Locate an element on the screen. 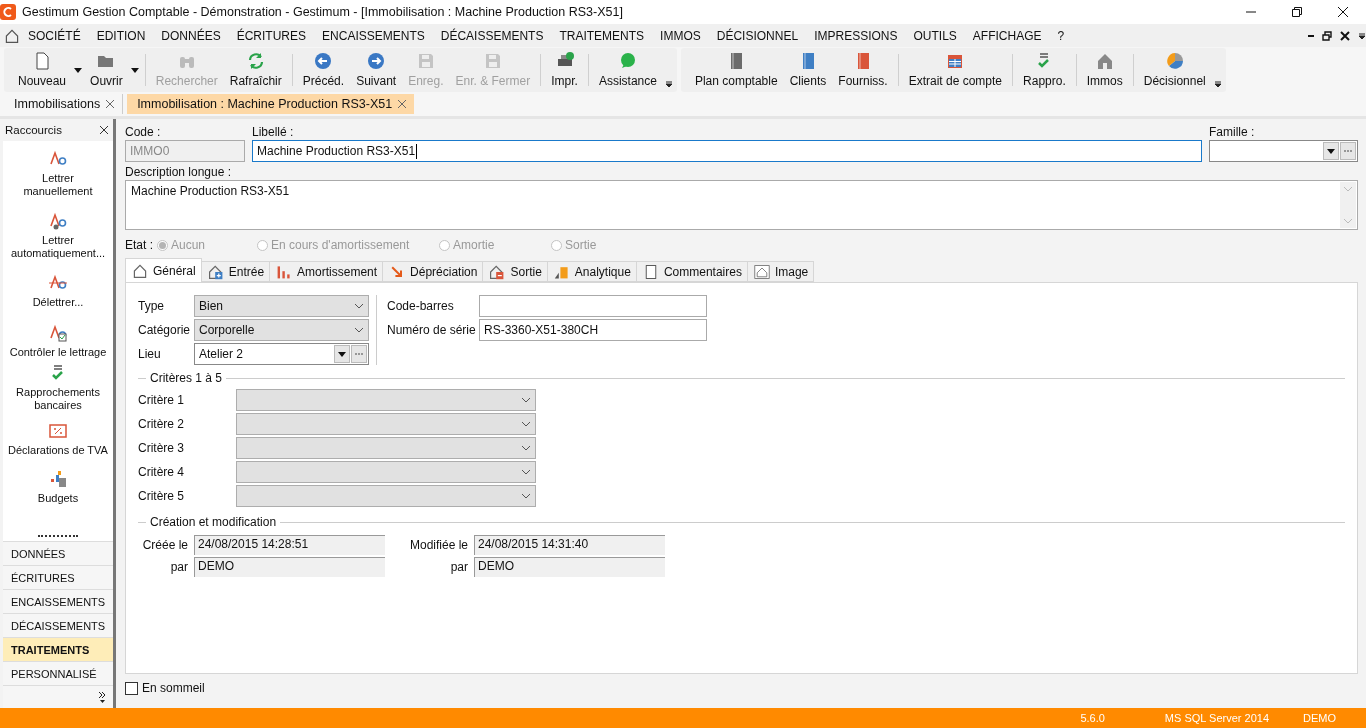  field-label: Code : is located at coordinates (143, 132).